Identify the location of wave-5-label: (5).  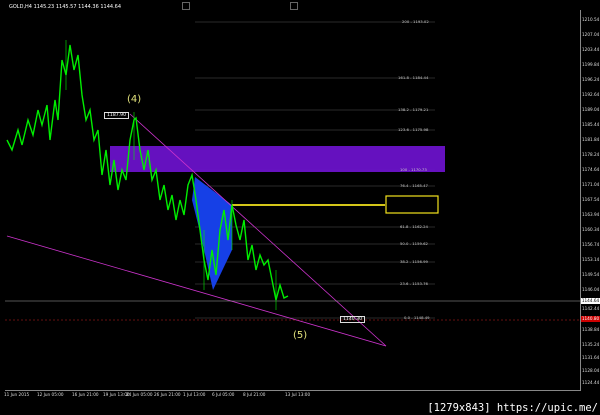
(300, 335).